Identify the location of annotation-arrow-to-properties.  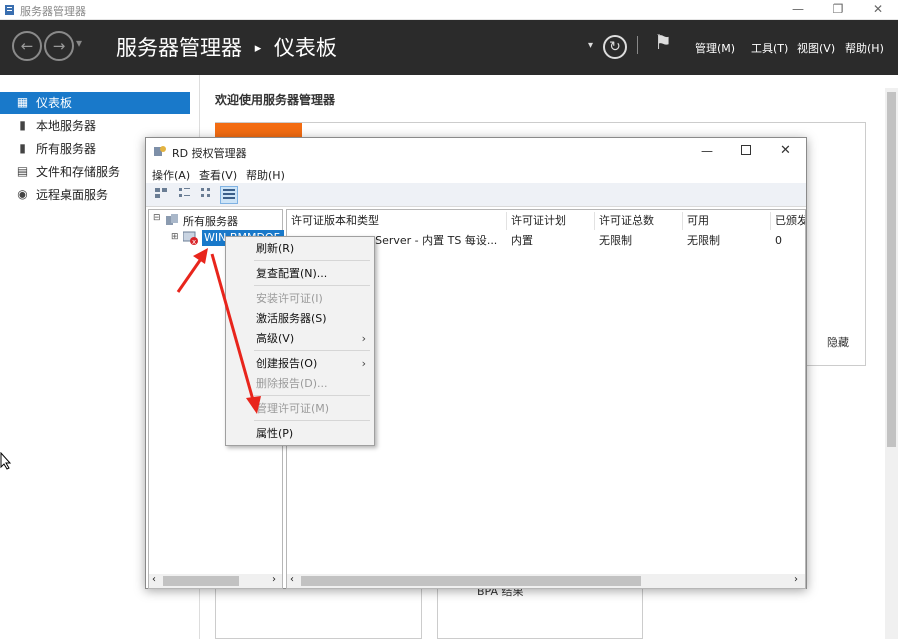
(235, 333).